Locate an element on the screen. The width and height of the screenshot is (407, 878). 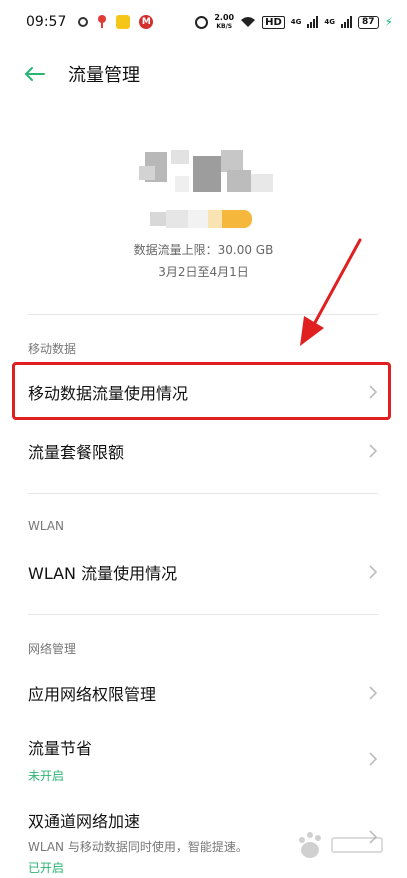
page-title: 流量管理 is located at coordinates (104, 75).